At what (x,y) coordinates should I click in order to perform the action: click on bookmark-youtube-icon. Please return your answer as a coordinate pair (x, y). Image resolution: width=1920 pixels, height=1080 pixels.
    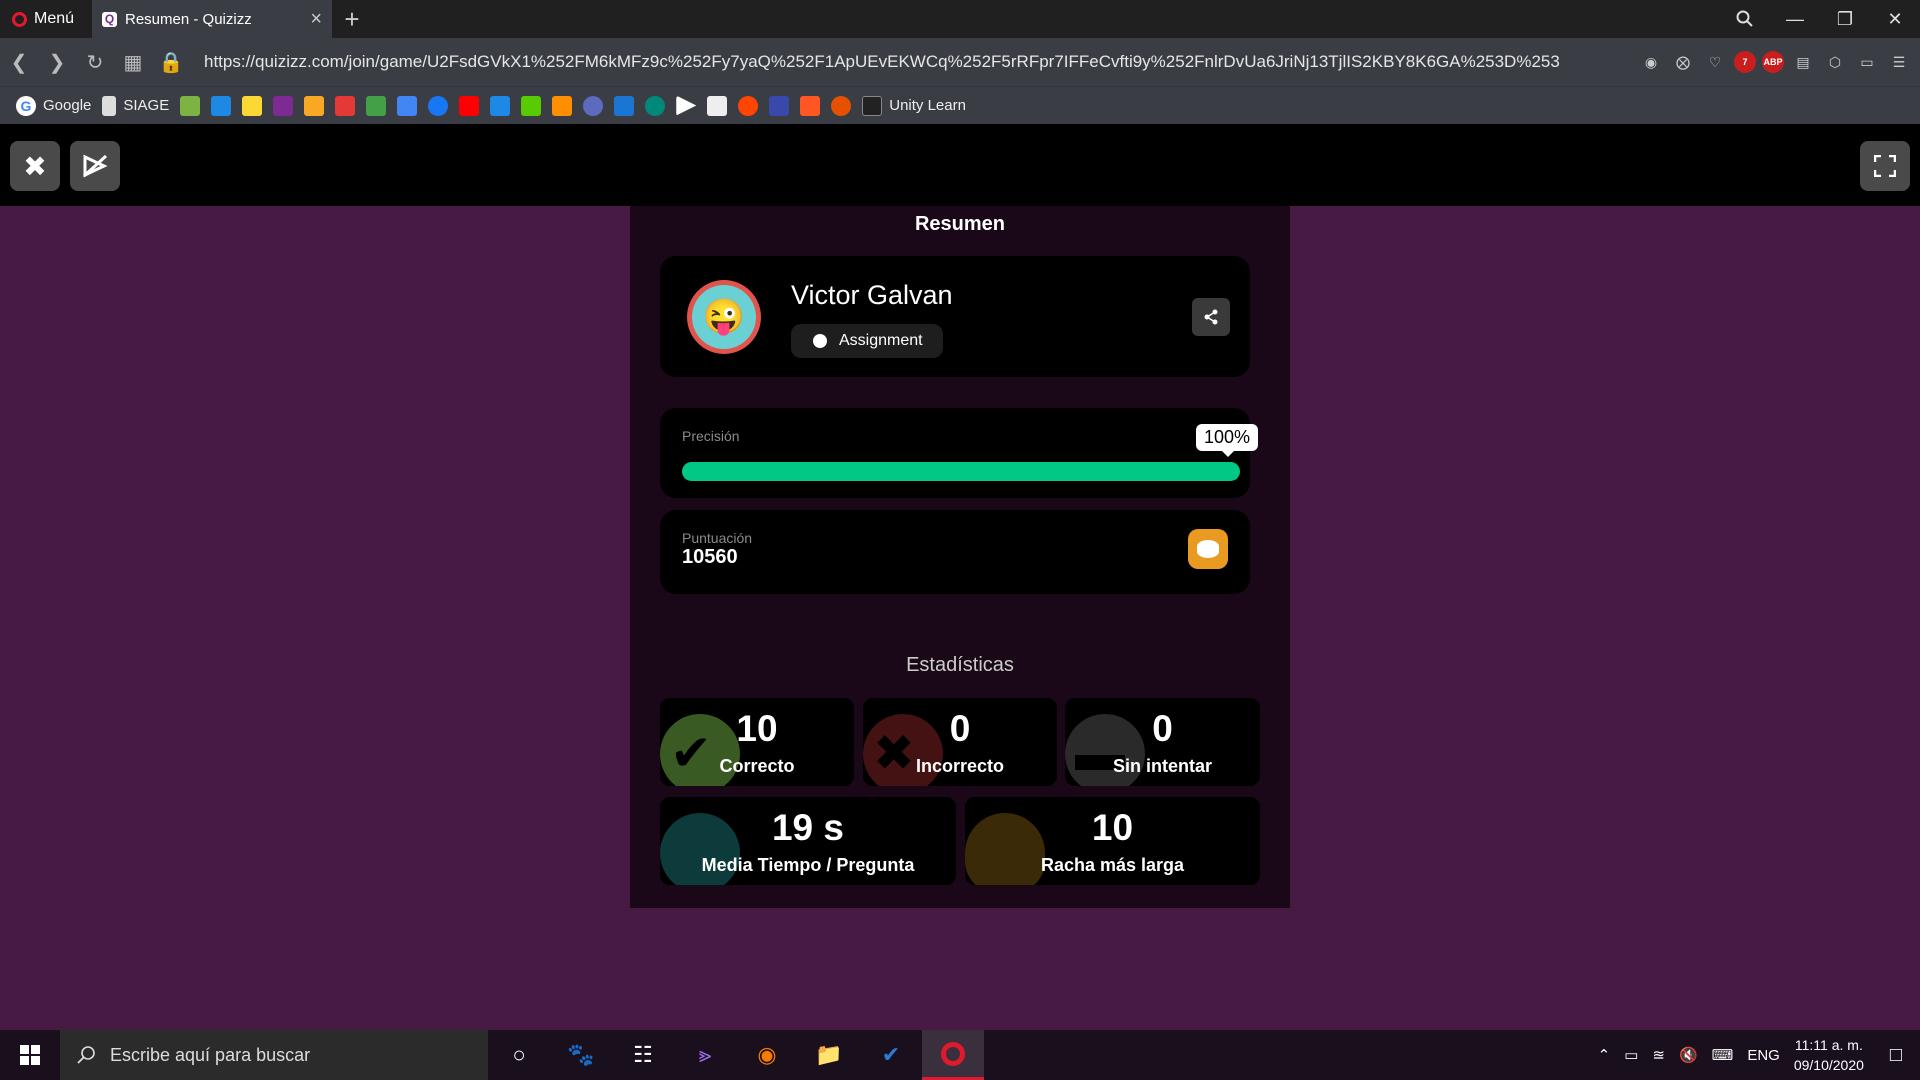
    Looking at the image, I should click on (469, 105).